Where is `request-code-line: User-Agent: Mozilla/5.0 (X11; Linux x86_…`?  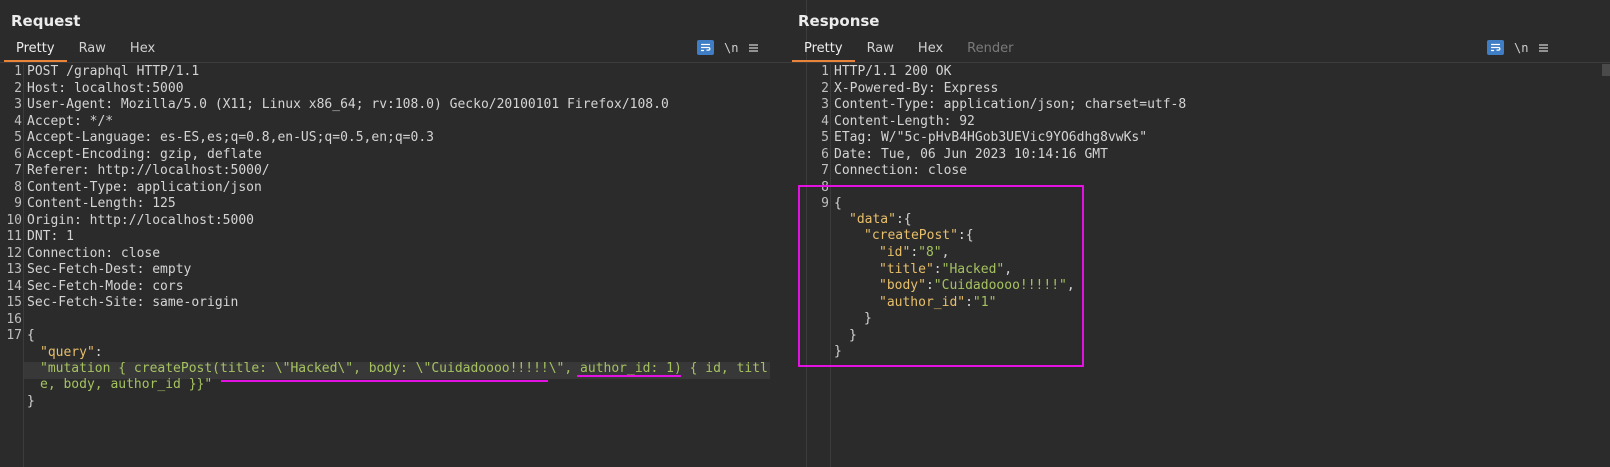 request-code-line: User-Agent: Mozilla/5.0 (X11; Linux x86_… is located at coordinates (348, 104).